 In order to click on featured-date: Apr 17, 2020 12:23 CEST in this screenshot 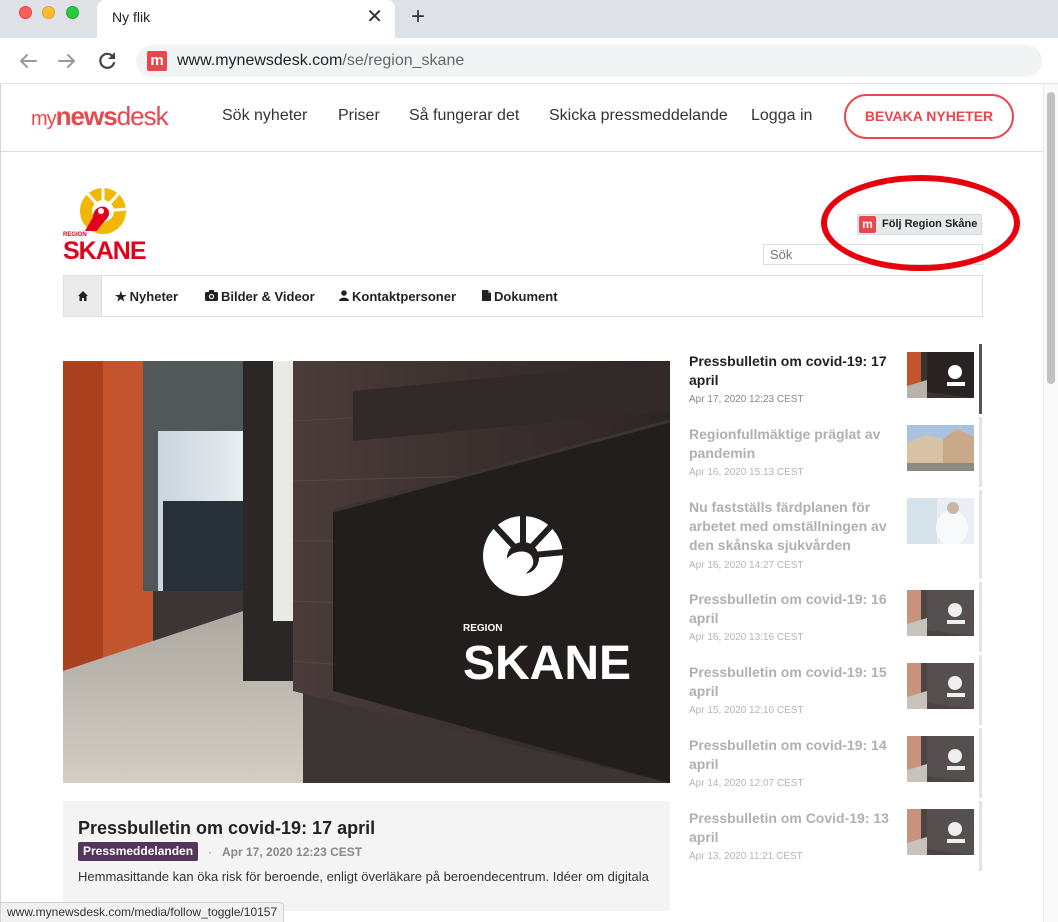, I will do `click(292, 852)`.